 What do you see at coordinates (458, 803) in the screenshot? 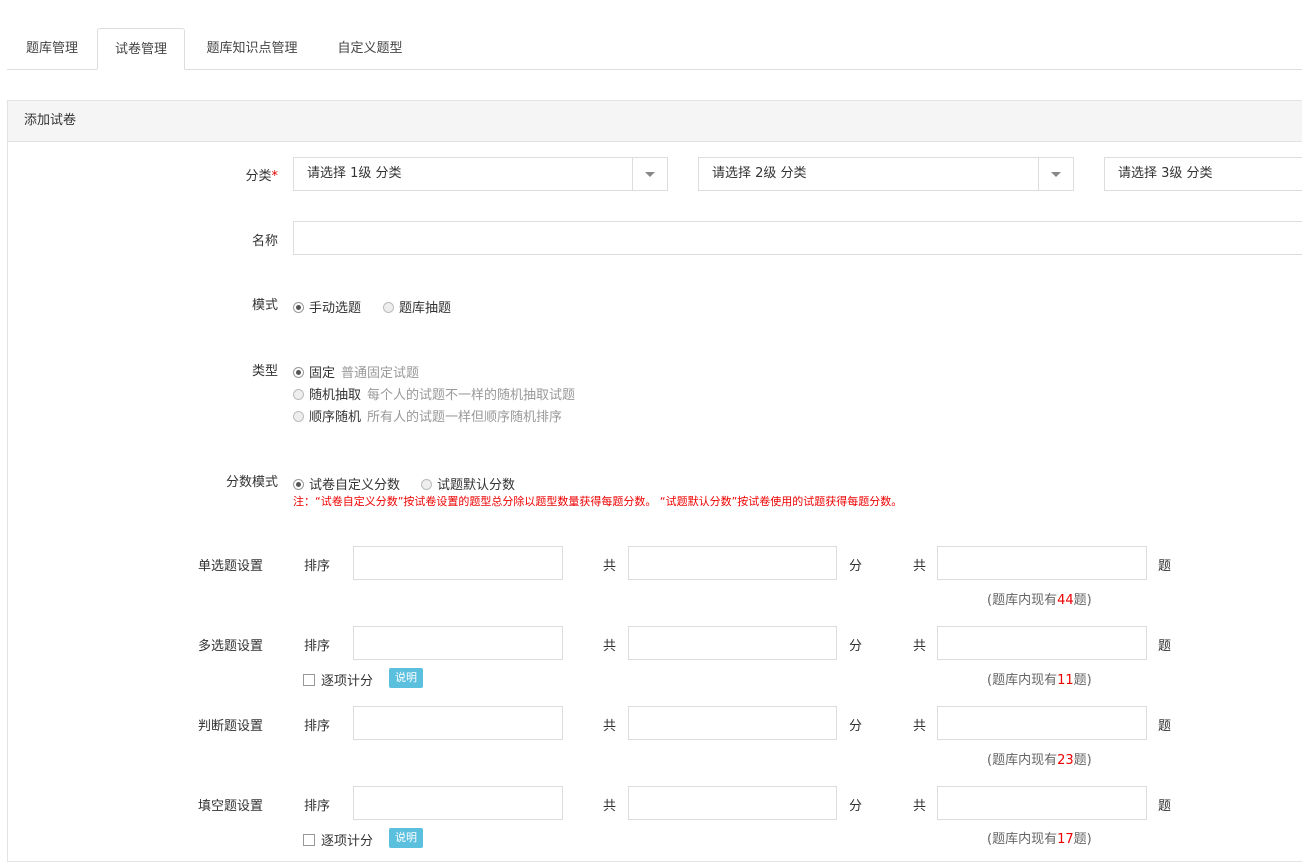
I see `fill-blank-order-input` at bounding box center [458, 803].